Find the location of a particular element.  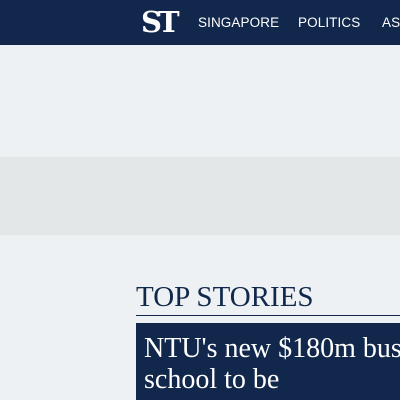

nav-link-politics: POLITICS is located at coordinates (329, 22).